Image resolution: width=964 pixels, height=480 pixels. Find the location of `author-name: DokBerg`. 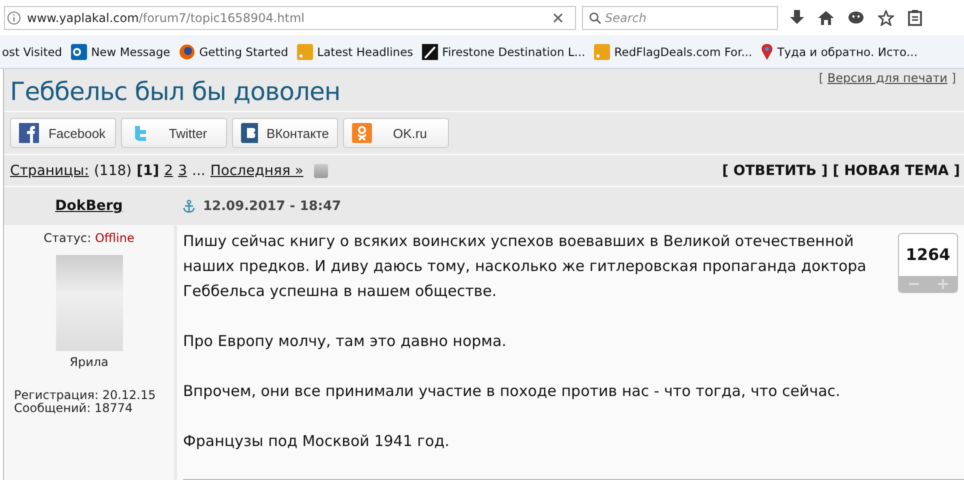

author-name: DokBerg is located at coordinates (89, 206).